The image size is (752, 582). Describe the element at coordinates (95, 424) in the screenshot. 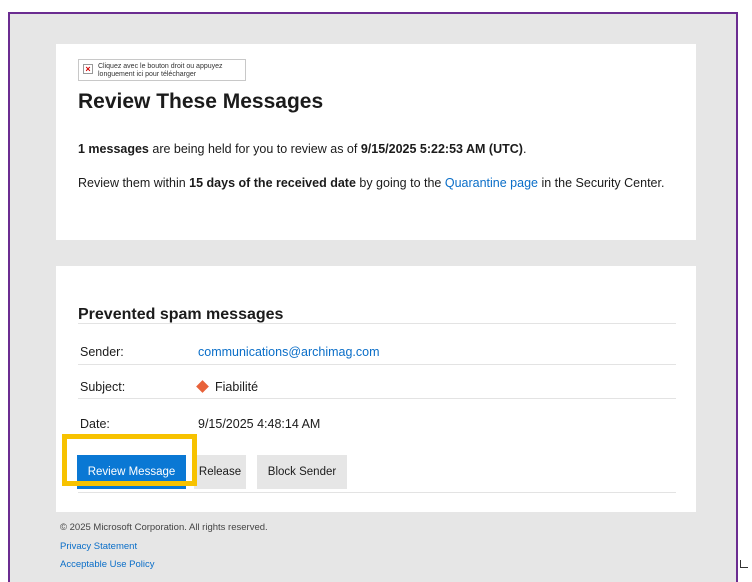

I see `date-label: Date:` at that location.